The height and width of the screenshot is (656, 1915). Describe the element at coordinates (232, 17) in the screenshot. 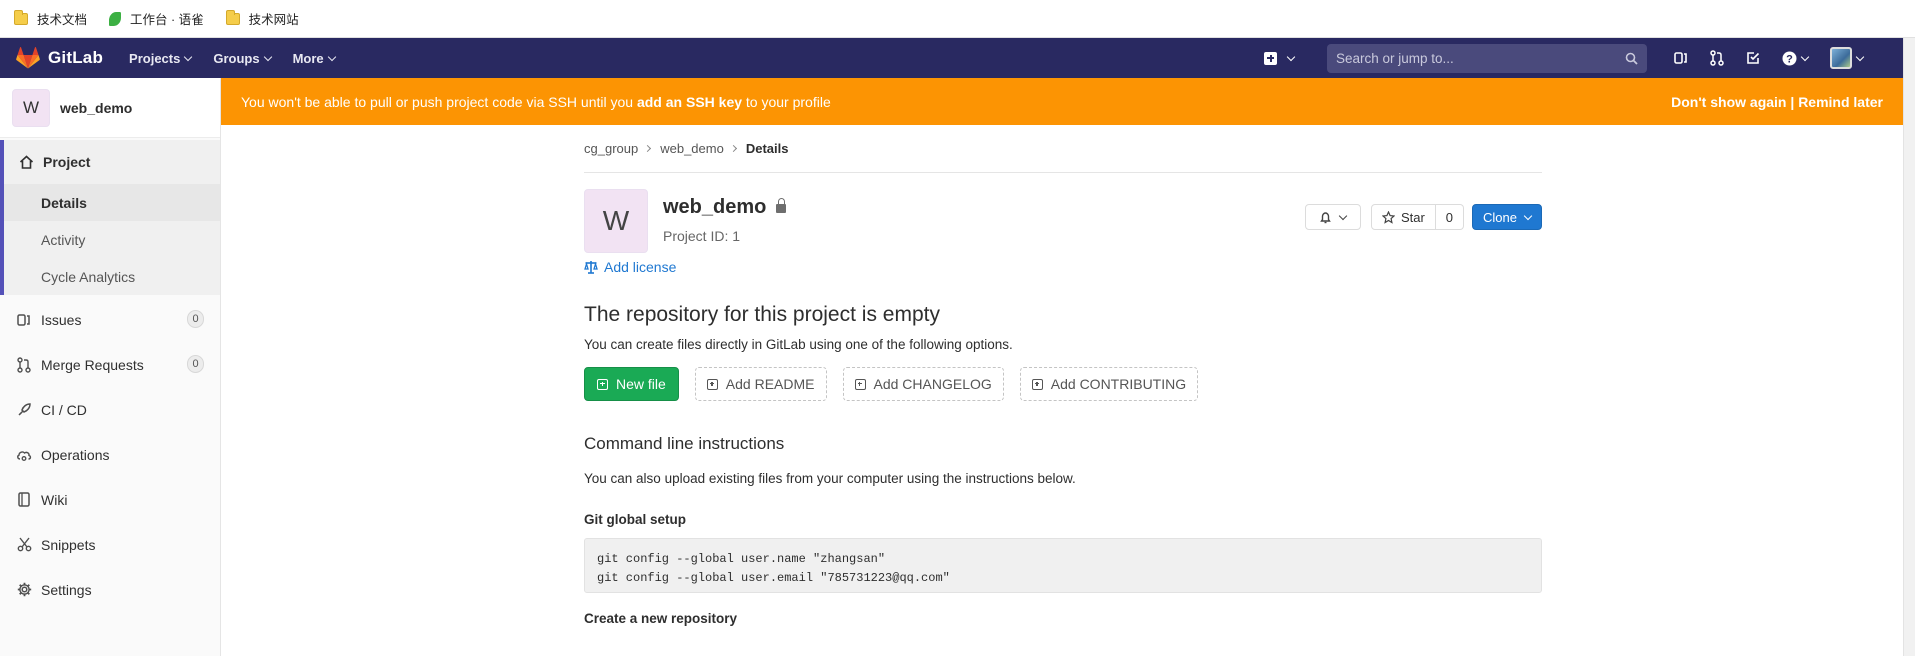

I see `folder-icon` at that location.